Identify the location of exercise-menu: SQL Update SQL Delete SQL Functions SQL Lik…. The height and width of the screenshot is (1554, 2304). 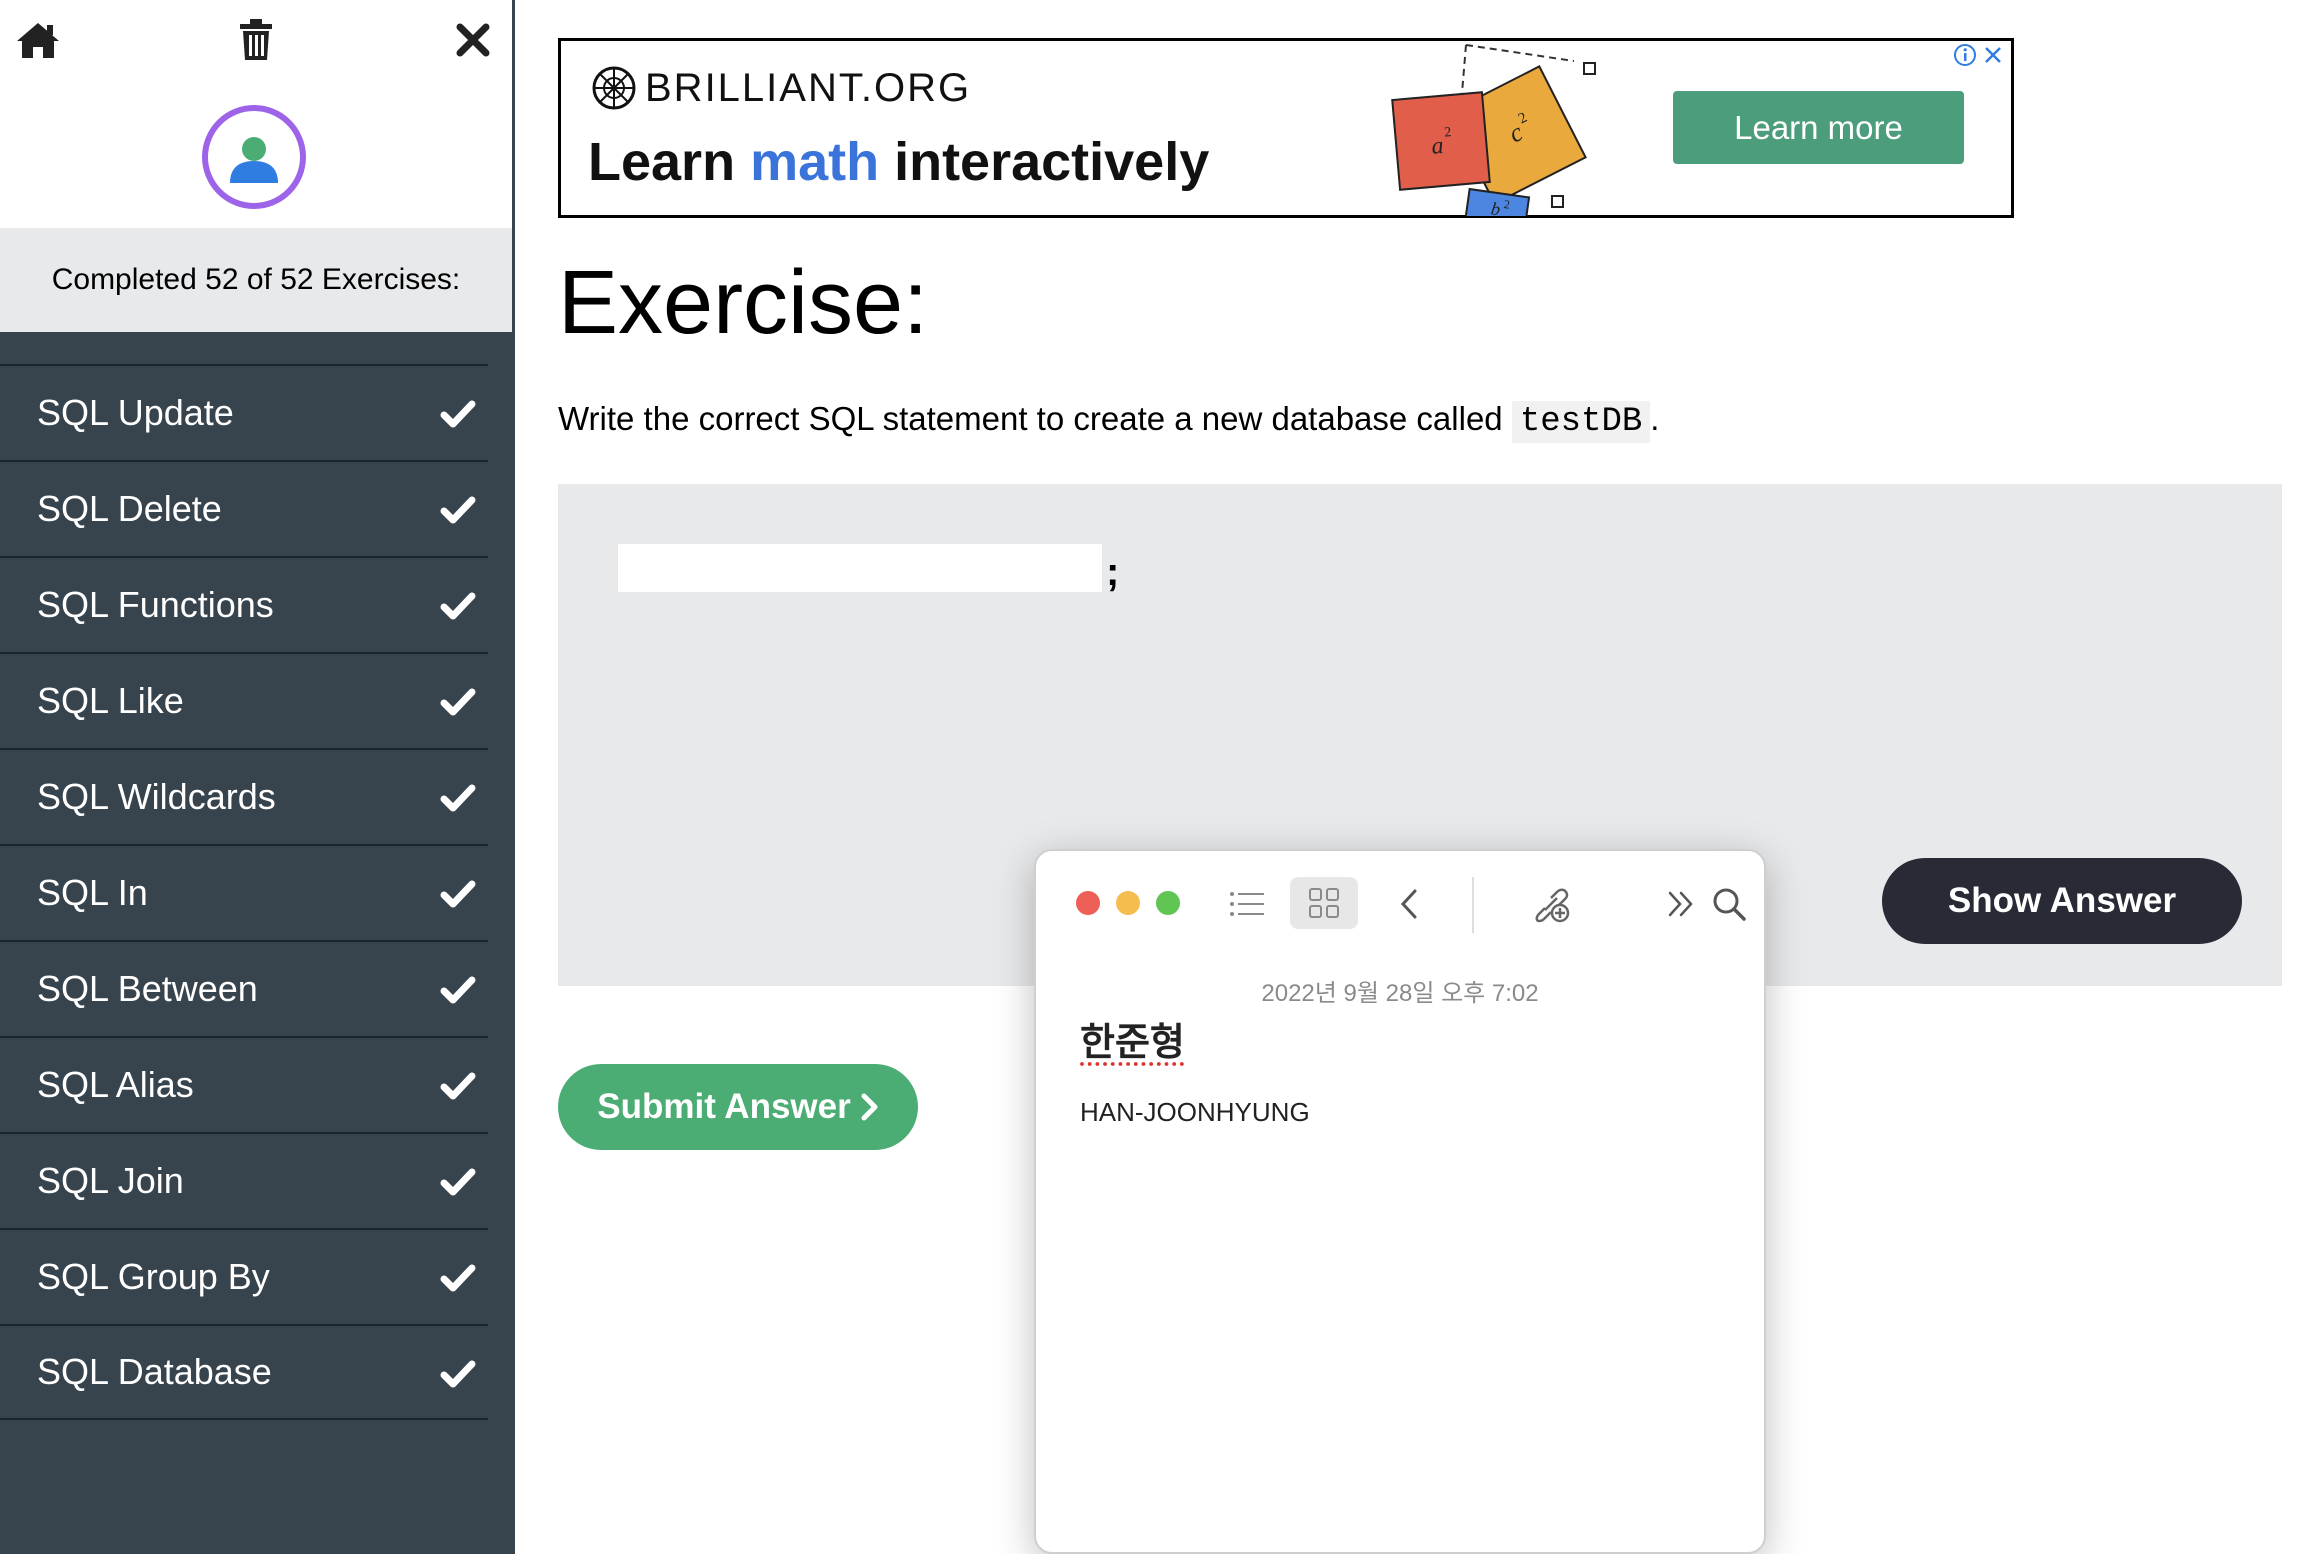
(244, 892).